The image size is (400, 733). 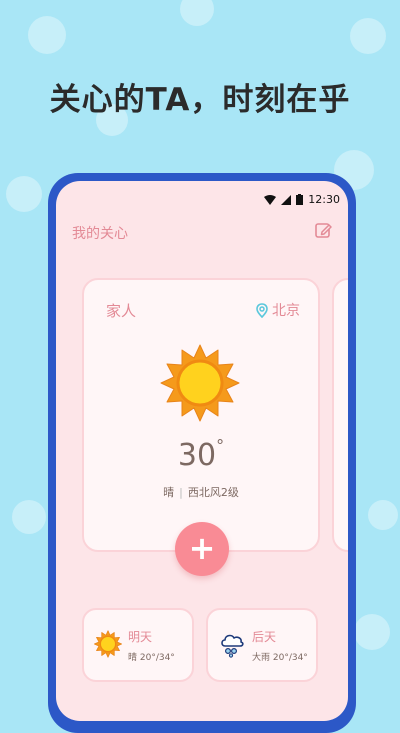 I want to click on degree-symbol: °, so click(x=220, y=445).